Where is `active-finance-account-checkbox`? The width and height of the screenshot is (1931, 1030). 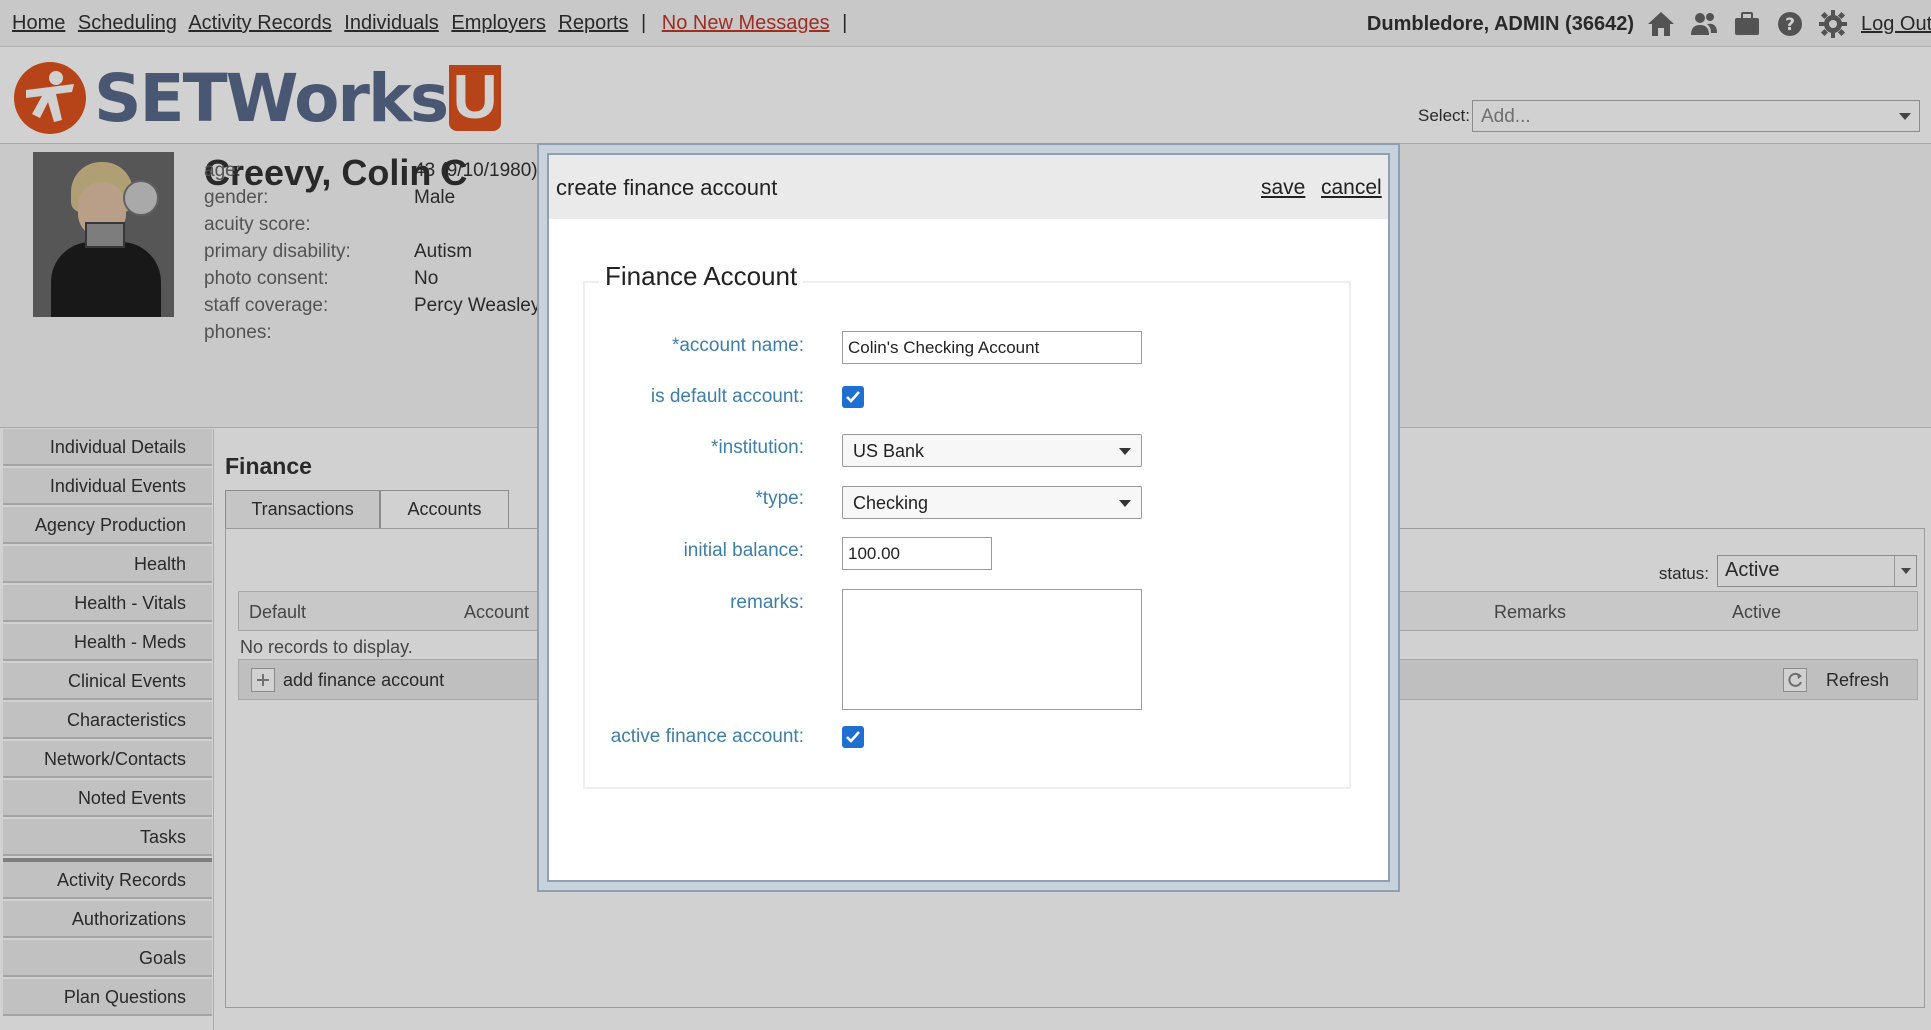
active-finance-account-checkbox is located at coordinates (853, 737).